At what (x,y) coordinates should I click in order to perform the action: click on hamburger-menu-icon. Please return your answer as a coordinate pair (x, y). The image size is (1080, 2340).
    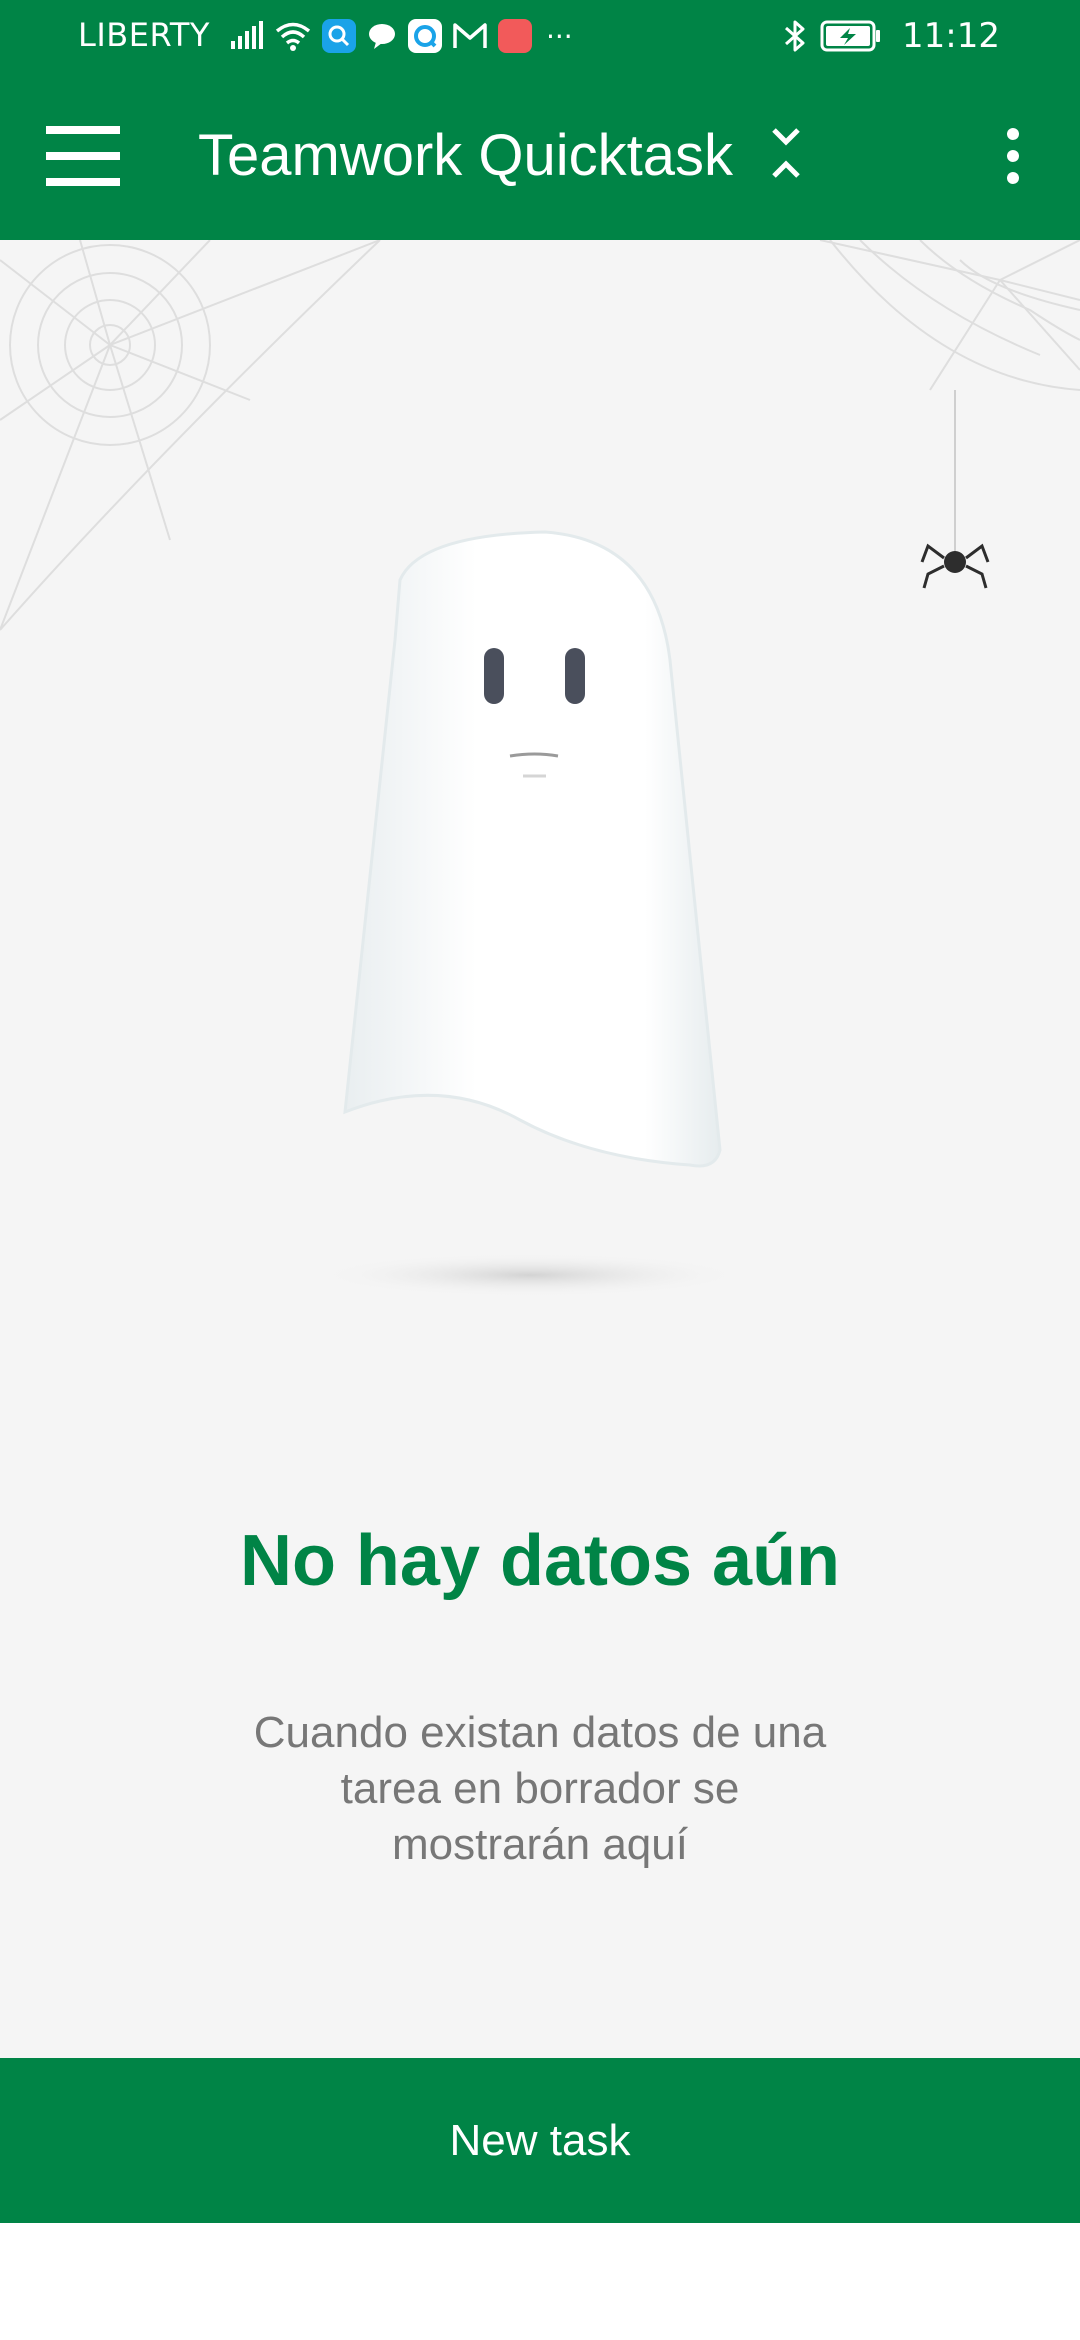
    Looking at the image, I should click on (83, 156).